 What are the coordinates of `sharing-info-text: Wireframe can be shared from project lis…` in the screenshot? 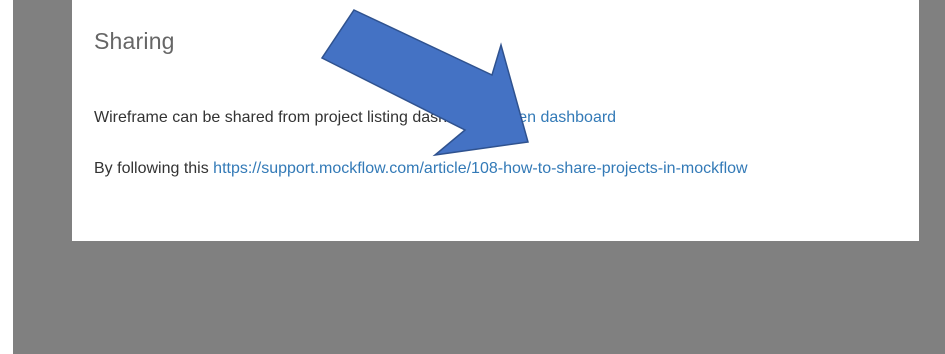 It's located at (293, 117).